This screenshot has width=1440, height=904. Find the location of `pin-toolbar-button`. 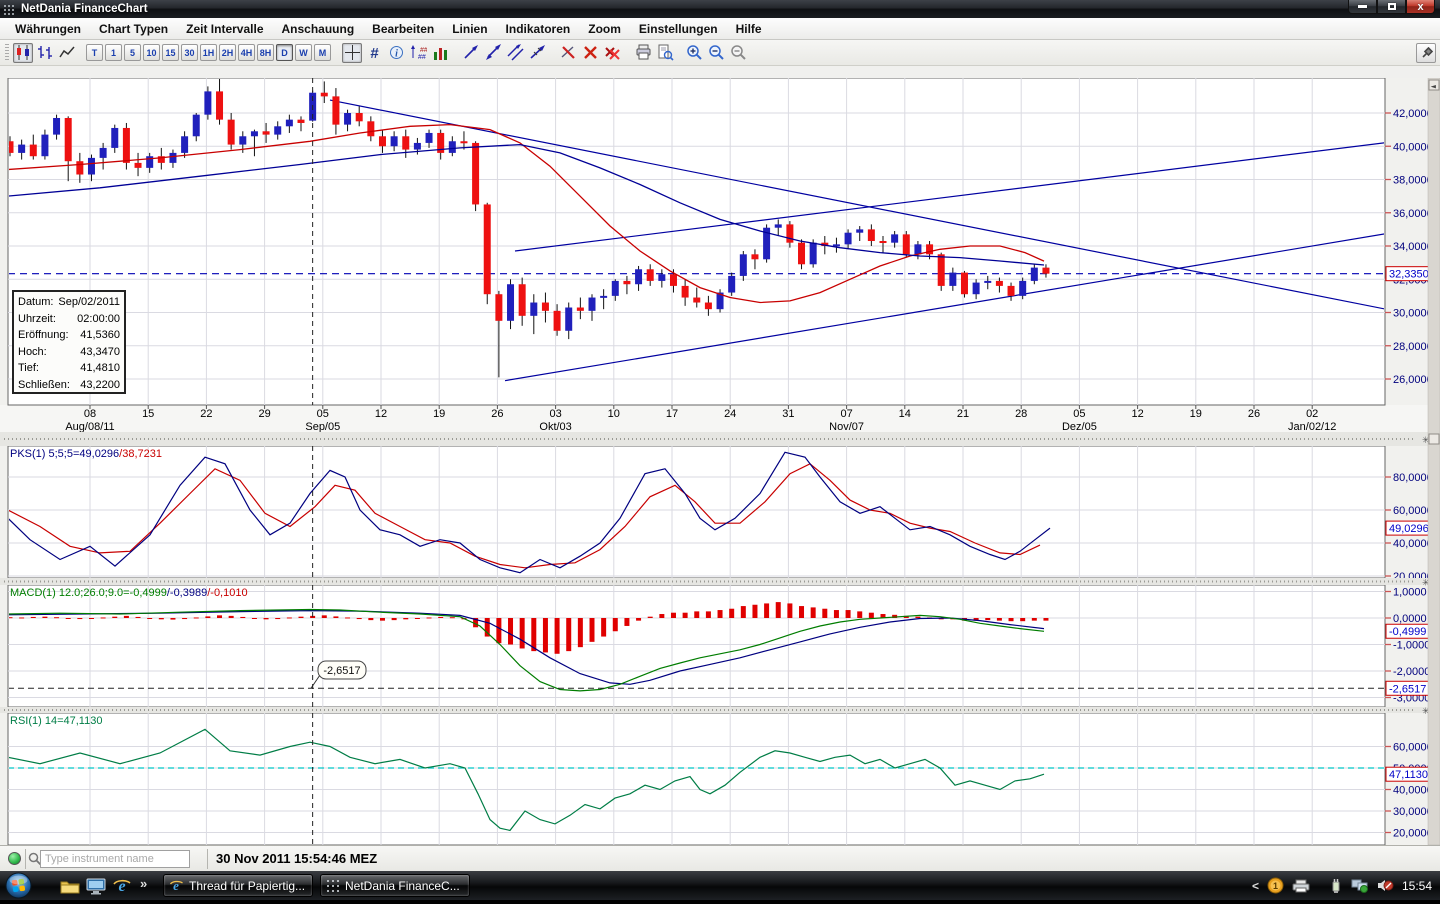

pin-toolbar-button is located at coordinates (1426, 53).